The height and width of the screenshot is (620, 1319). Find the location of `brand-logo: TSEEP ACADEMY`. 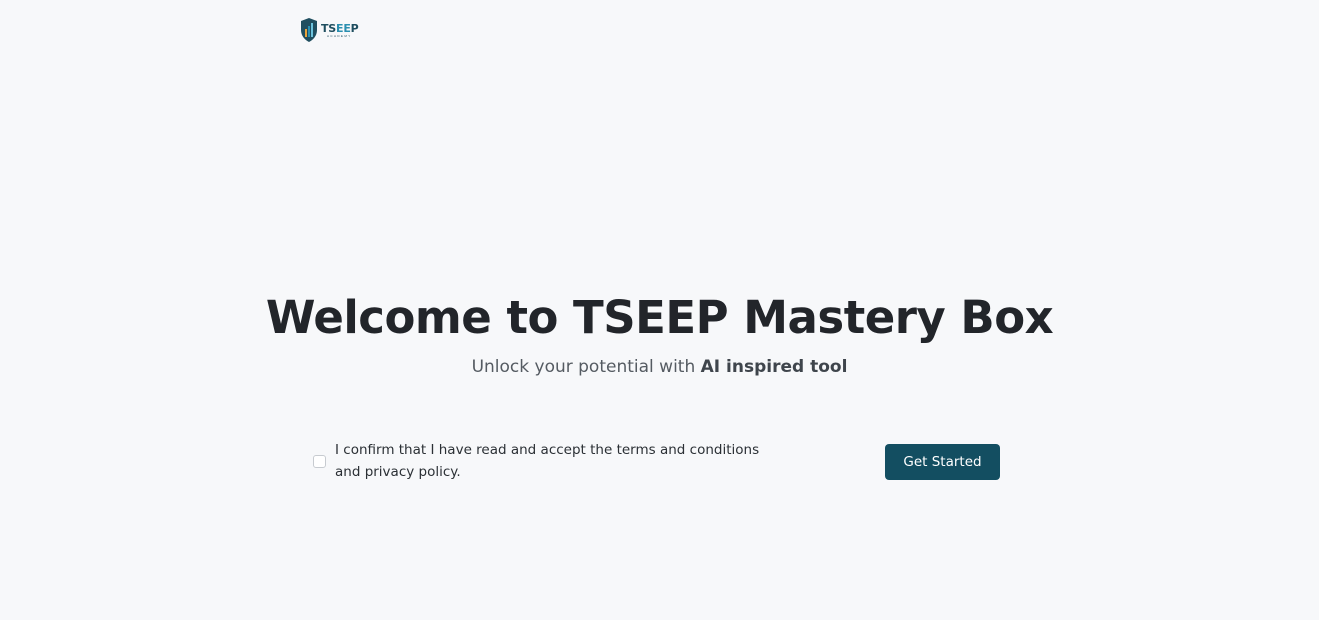

brand-logo: TSEEP ACADEMY is located at coordinates (329, 30).